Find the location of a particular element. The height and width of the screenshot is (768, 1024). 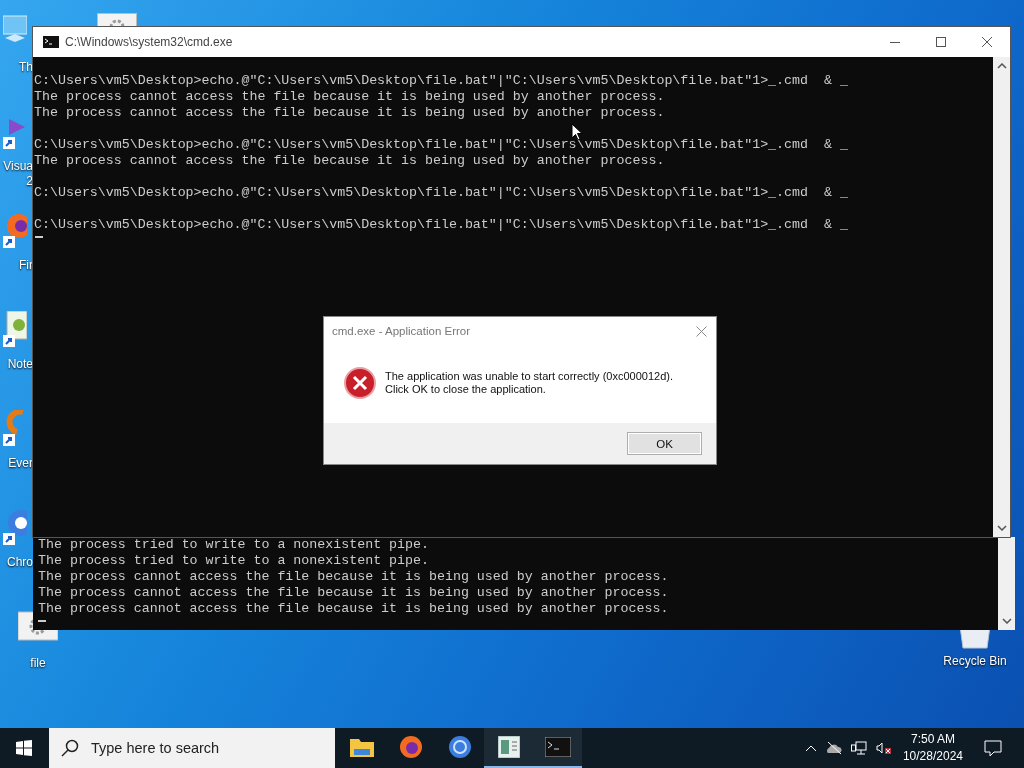

clock-date: 10/28/2024 is located at coordinates (932, 756).